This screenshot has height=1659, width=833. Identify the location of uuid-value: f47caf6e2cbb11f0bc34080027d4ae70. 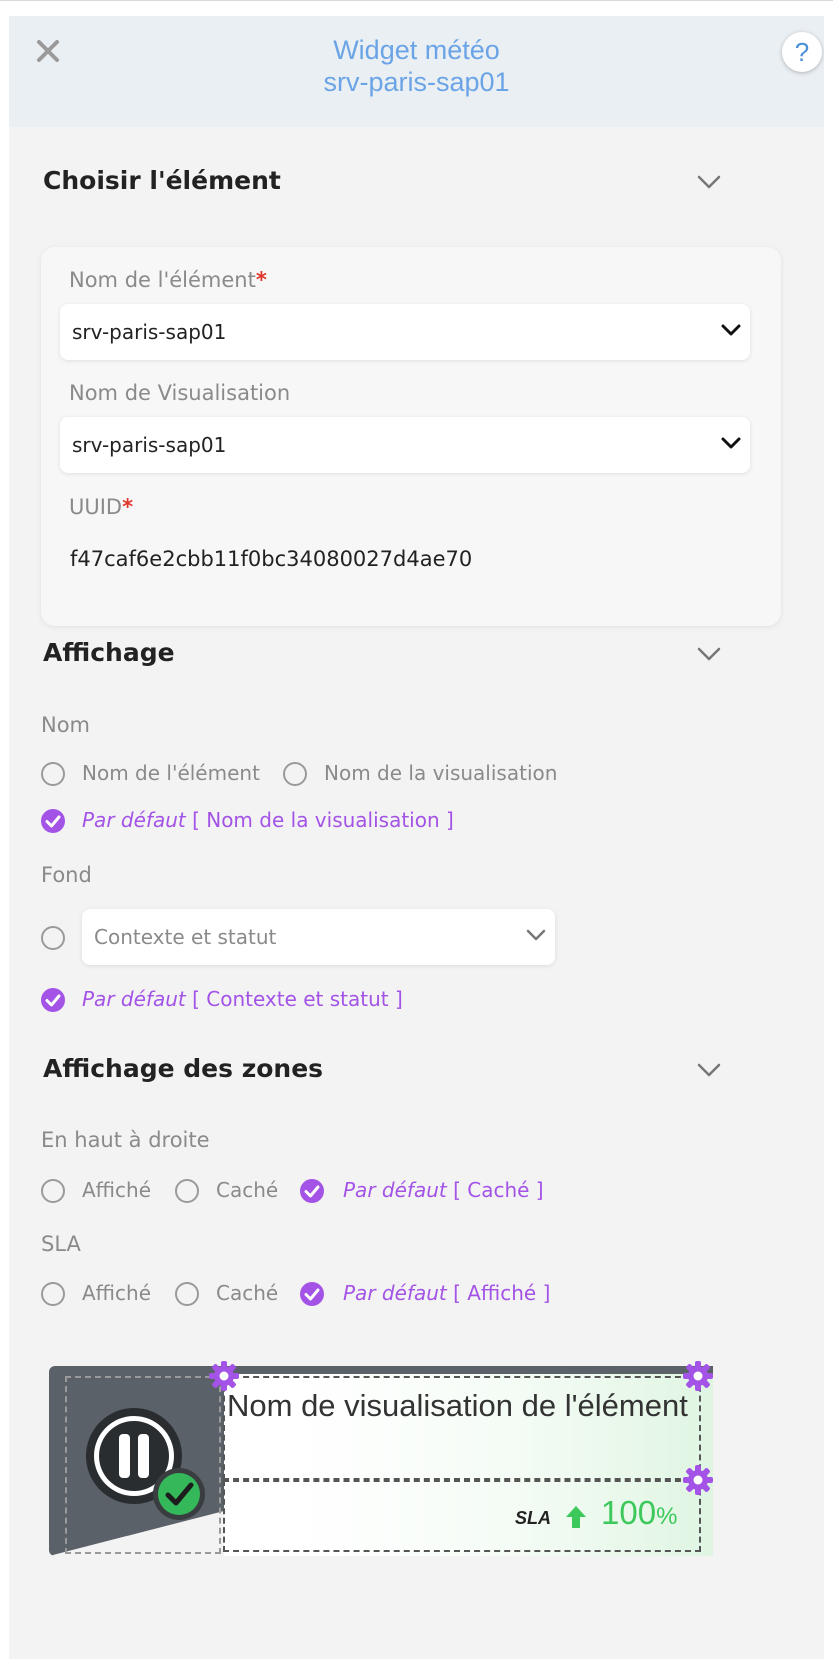
(271, 559).